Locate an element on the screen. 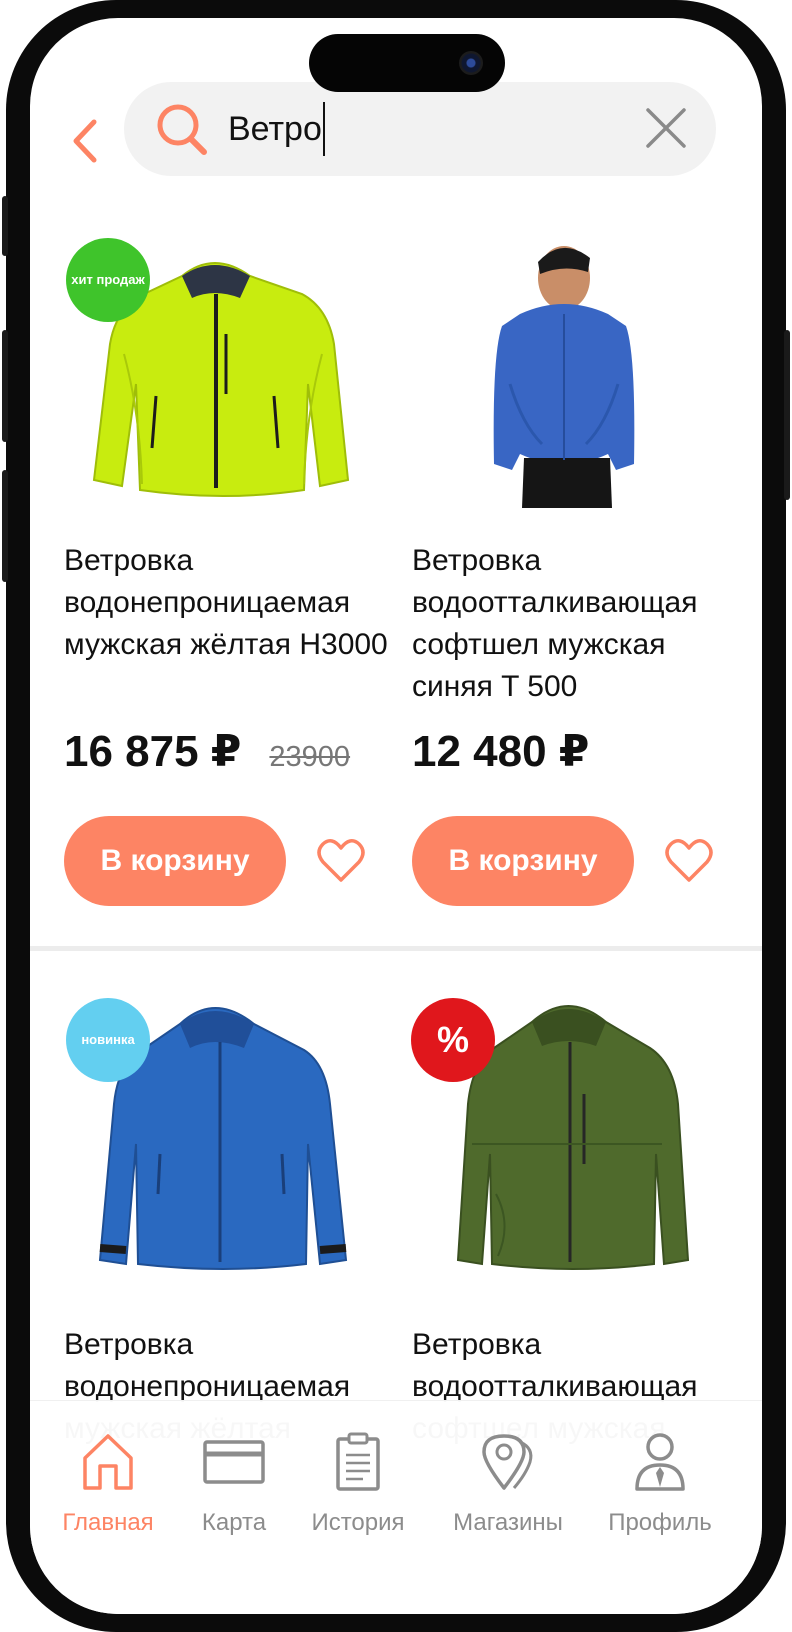  profile-icon is located at coordinates (660, 1462).